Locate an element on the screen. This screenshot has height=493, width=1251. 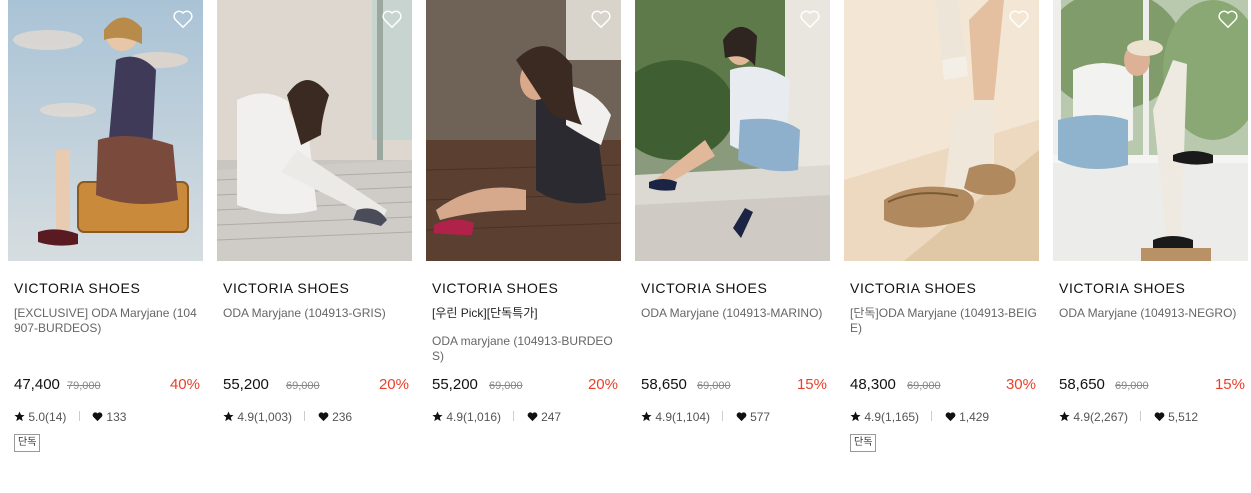
rating-text: 4.9(1,104) is located at coordinates (683, 417).